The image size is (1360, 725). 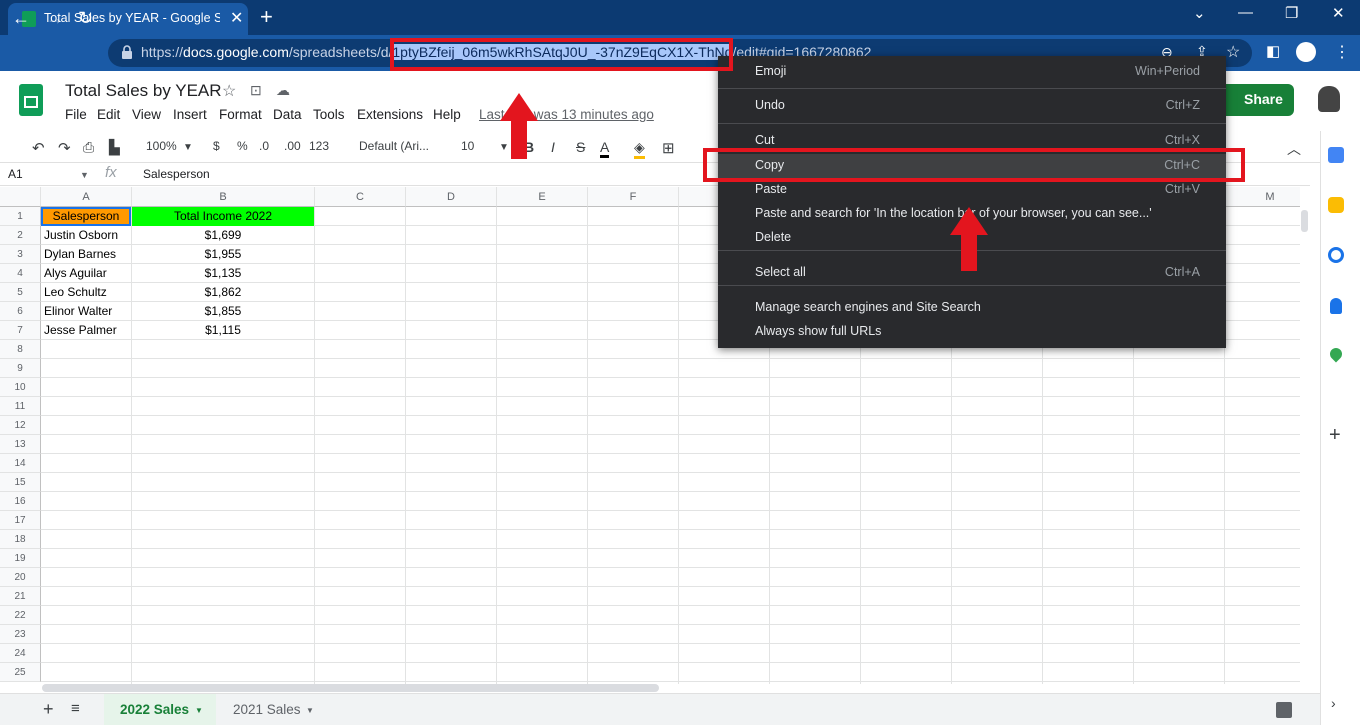 What do you see at coordinates (20, 311) in the screenshot?
I see `row-header: 6` at bounding box center [20, 311].